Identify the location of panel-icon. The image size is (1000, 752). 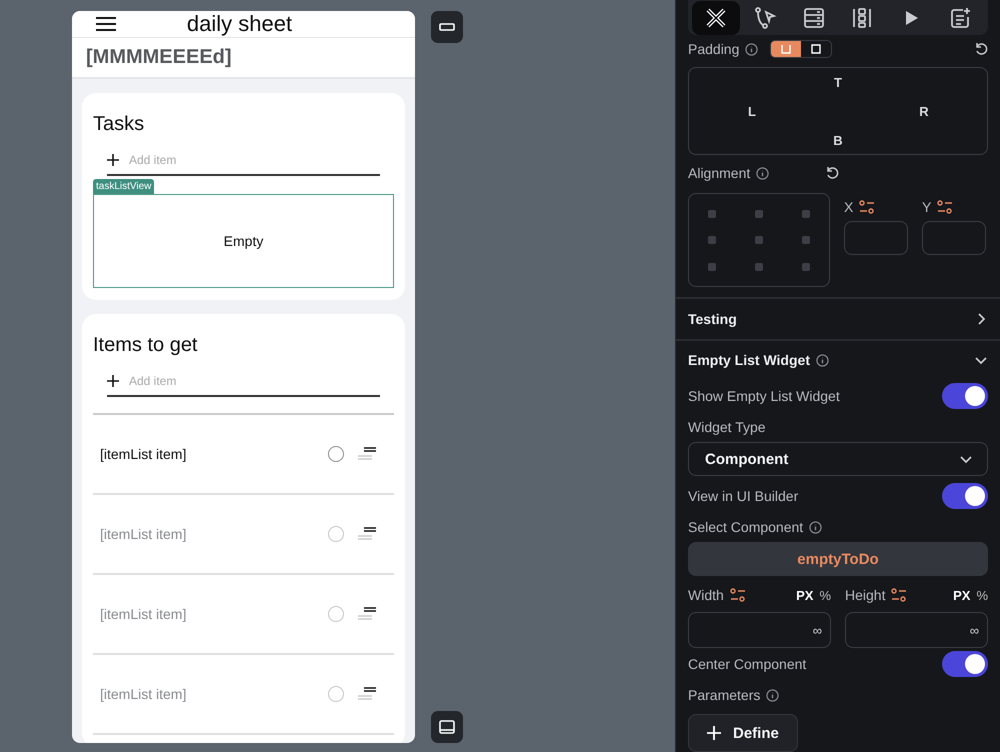
(447, 727).